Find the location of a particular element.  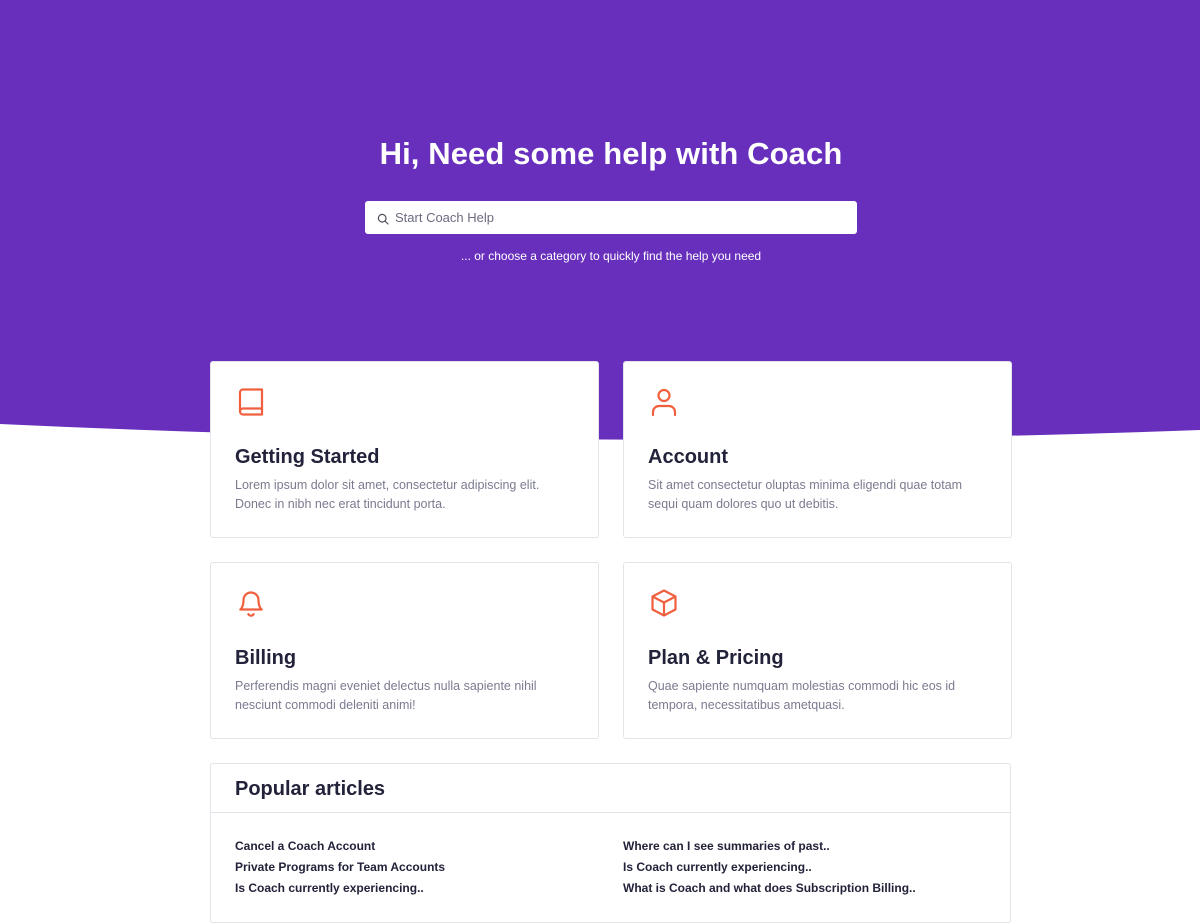

category-title: Plan & Pricing is located at coordinates (716, 658).